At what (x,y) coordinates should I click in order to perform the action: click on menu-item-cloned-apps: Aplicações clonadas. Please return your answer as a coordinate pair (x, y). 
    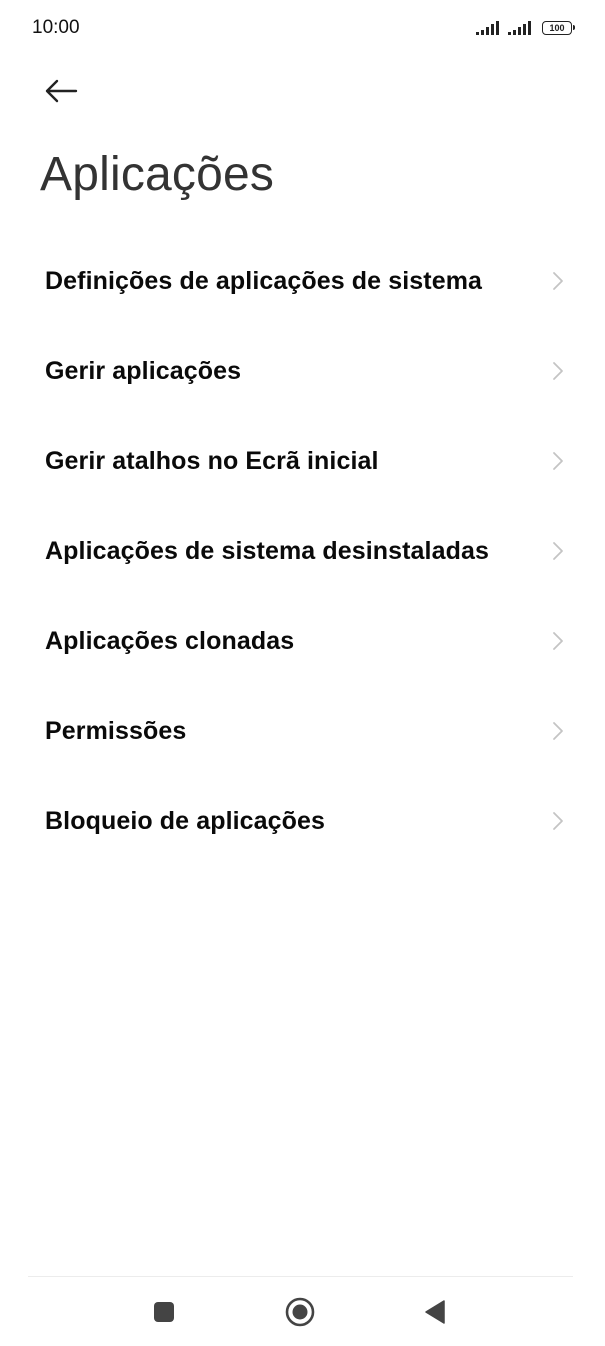
    Looking at the image, I should click on (302, 641).